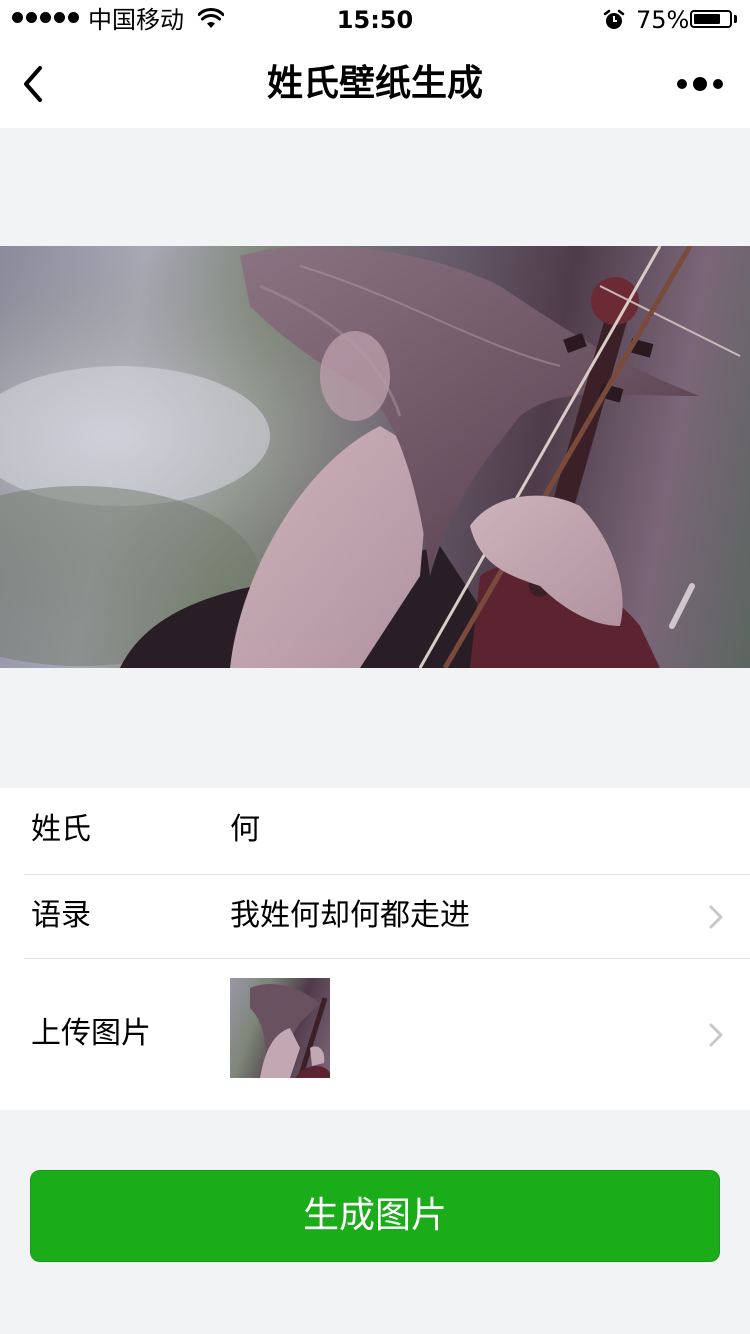 This screenshot has width=750, height=1334. What do you see at coordinates (663, 20) in the screenshot?
I see `battery-percent: 75%` at bounding box center [663, 20].